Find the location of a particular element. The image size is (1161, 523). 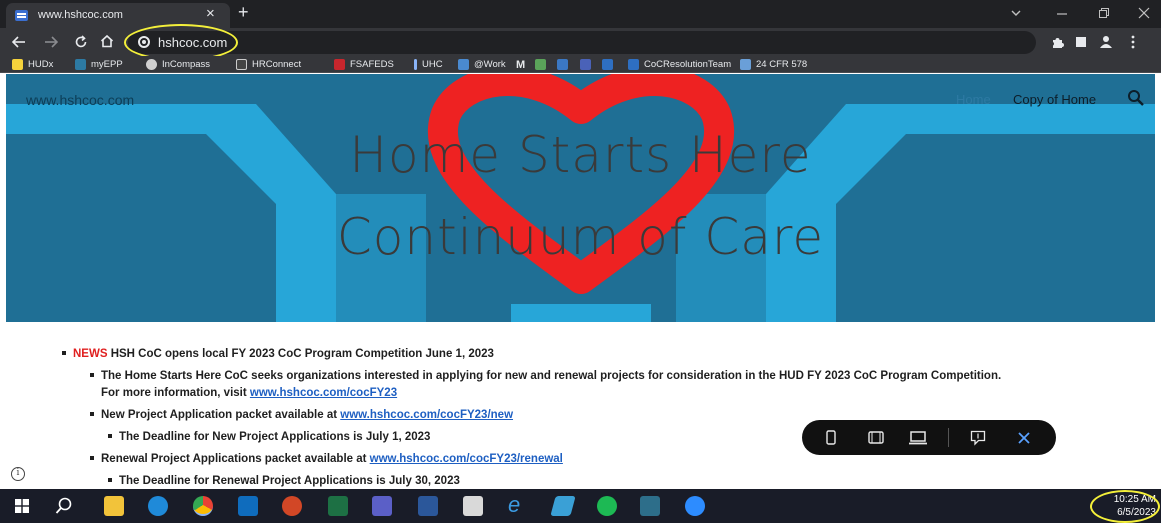

close-toolbar-icon is located at coordinates (1024, 438).